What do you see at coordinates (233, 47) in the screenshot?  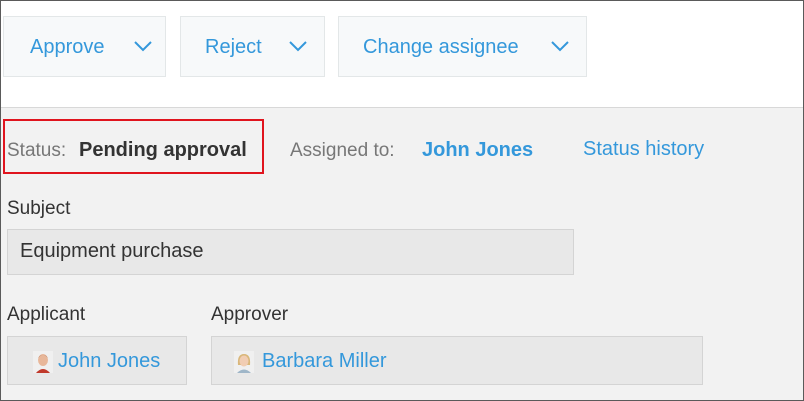 I see `reject-button-label: Reject` at bounding box center [233, 47].